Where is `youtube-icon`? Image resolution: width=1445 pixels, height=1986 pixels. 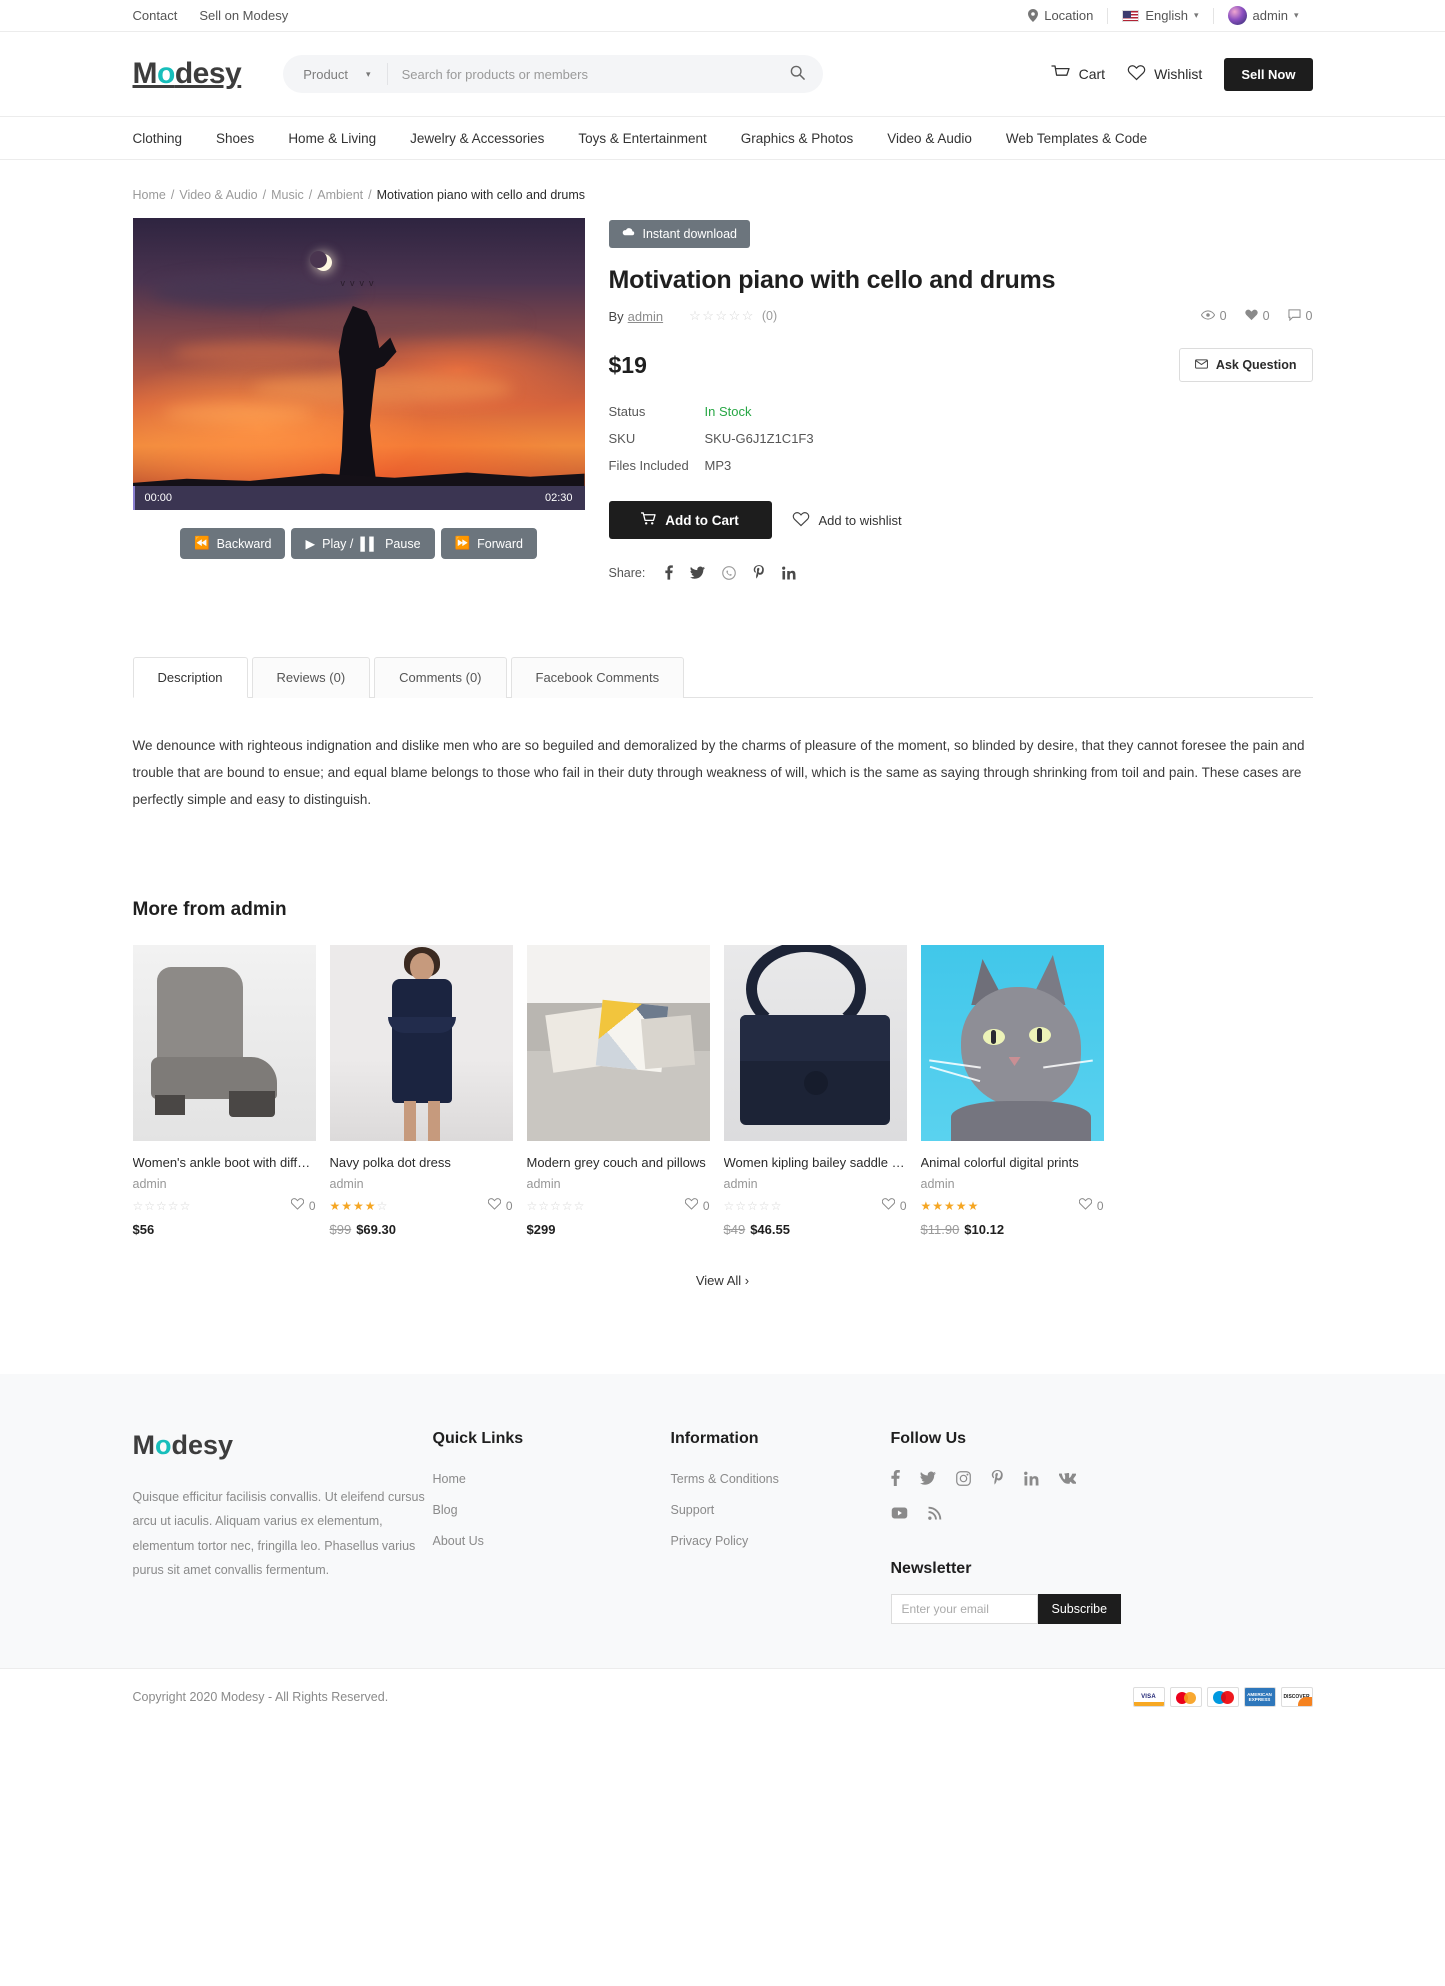
youtube-icon is located at coordinates (899, 1513).